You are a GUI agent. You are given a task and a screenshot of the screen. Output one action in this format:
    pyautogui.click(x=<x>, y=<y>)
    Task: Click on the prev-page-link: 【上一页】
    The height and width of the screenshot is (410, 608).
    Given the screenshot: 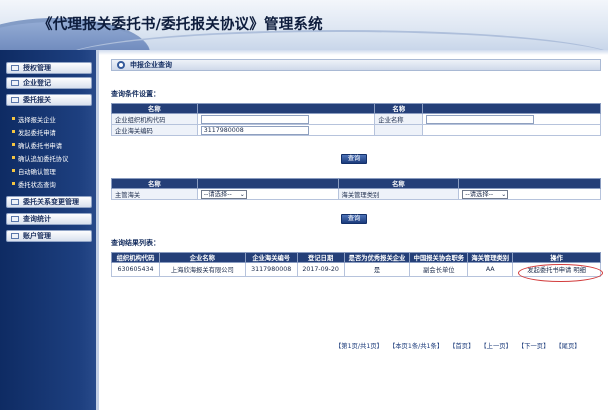 What is the action you would take?
    pyautogui.click(x=495, y=346)
    